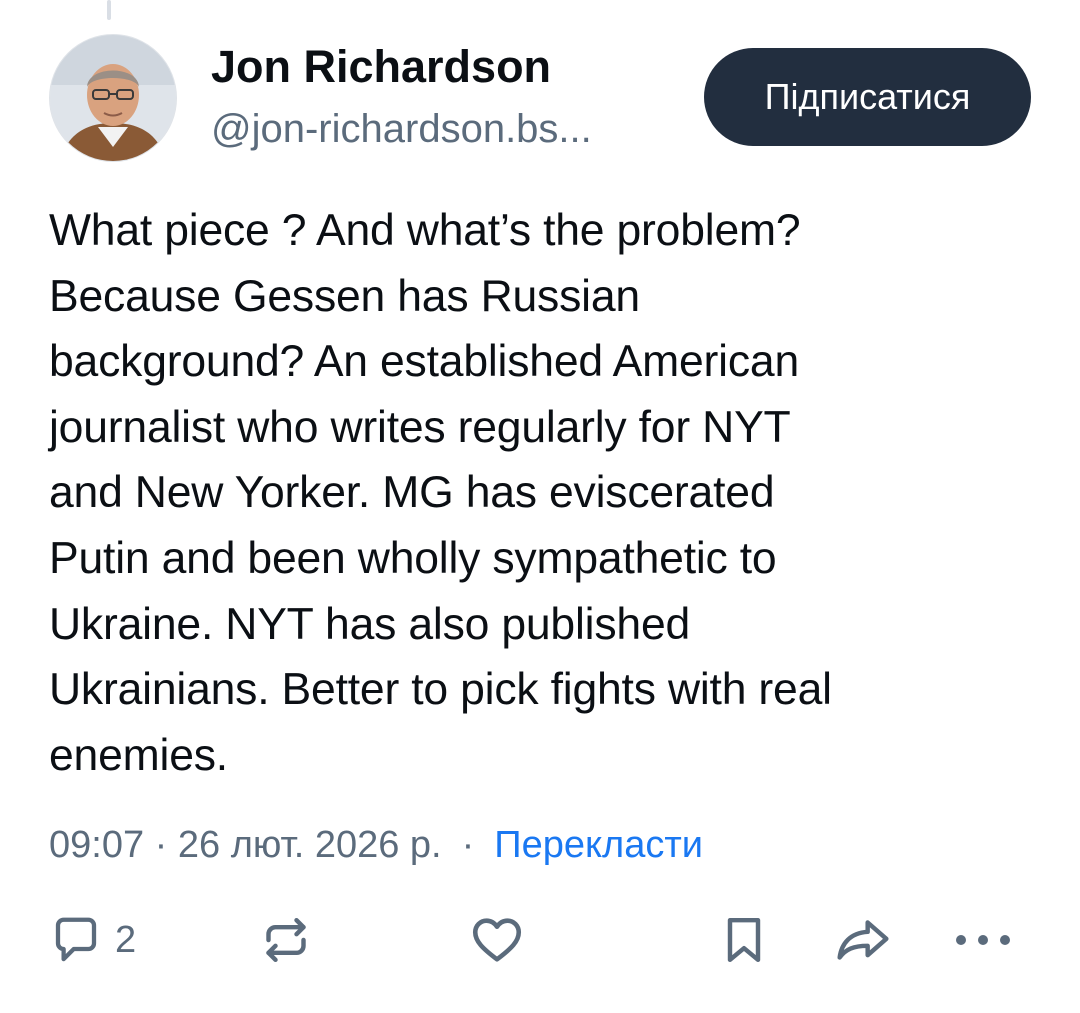 Image resolution: width=1080 pixels, height=1013 pixels. I want to click on post-actions: 2, so click(540, 940).